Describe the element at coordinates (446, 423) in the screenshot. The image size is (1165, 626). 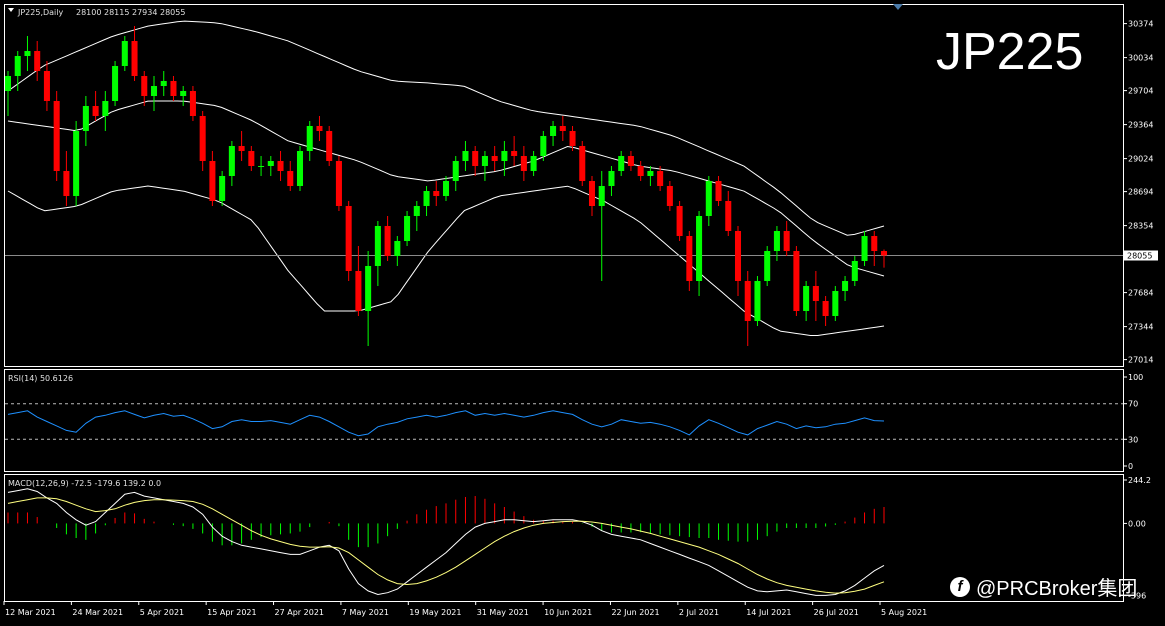
I see `rsi-line` at that location.